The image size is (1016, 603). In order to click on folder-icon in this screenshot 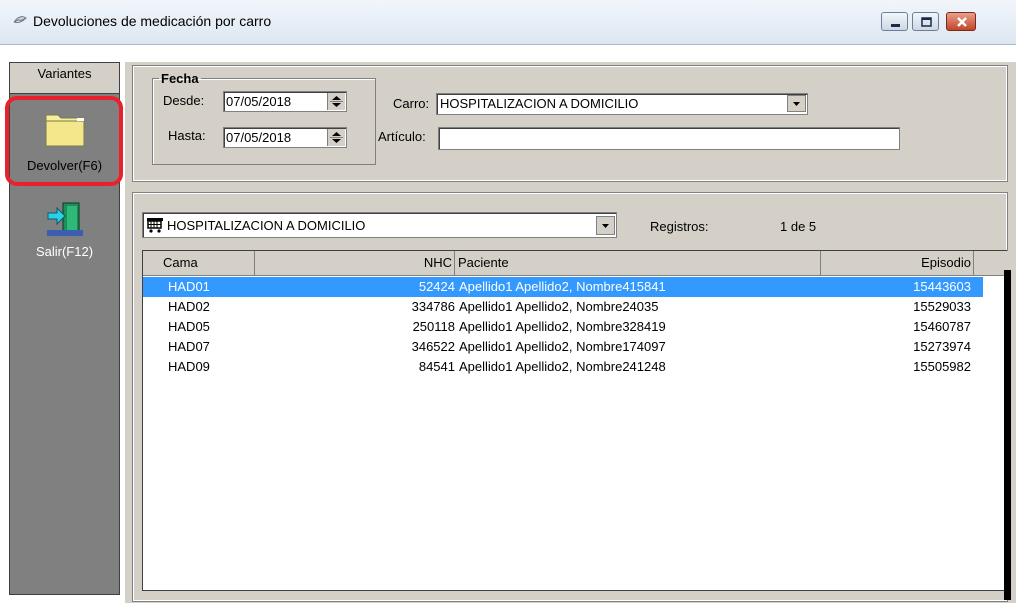, I will do `click(64, 130)`.